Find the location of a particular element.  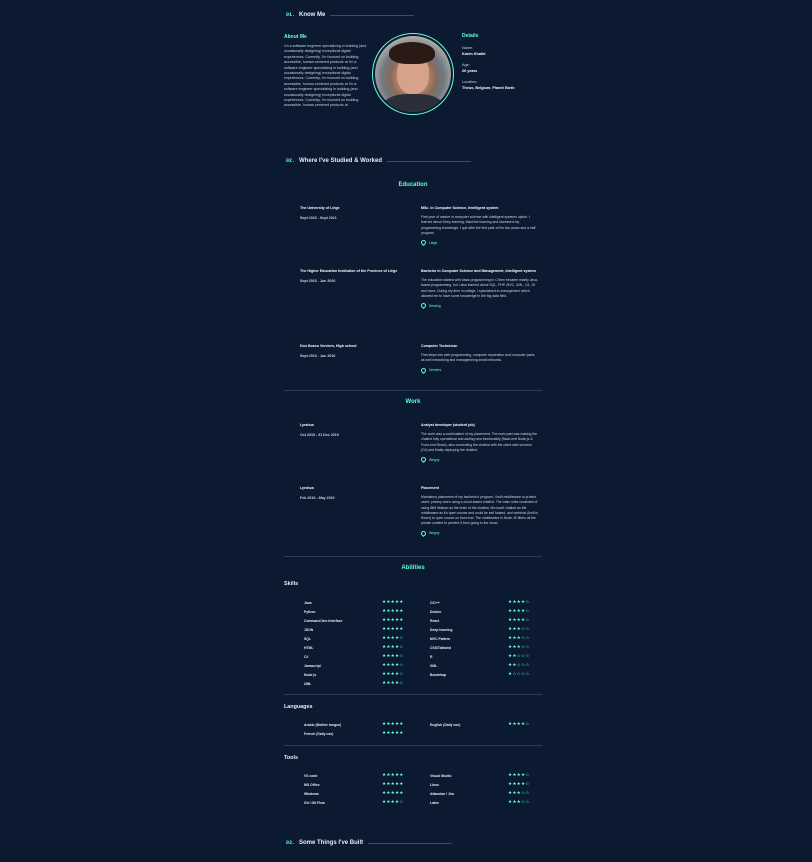

section-heading-know-me: 01. Know Me is located at coordinates (350, 15).